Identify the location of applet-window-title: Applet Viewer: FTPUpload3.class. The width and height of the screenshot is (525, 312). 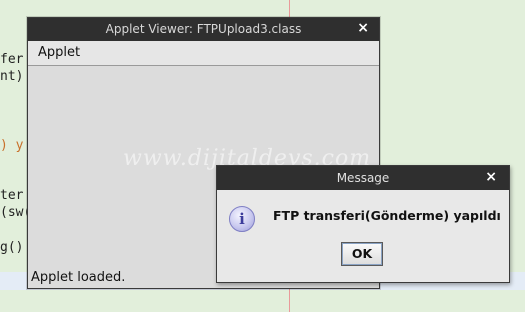
(203, 29).